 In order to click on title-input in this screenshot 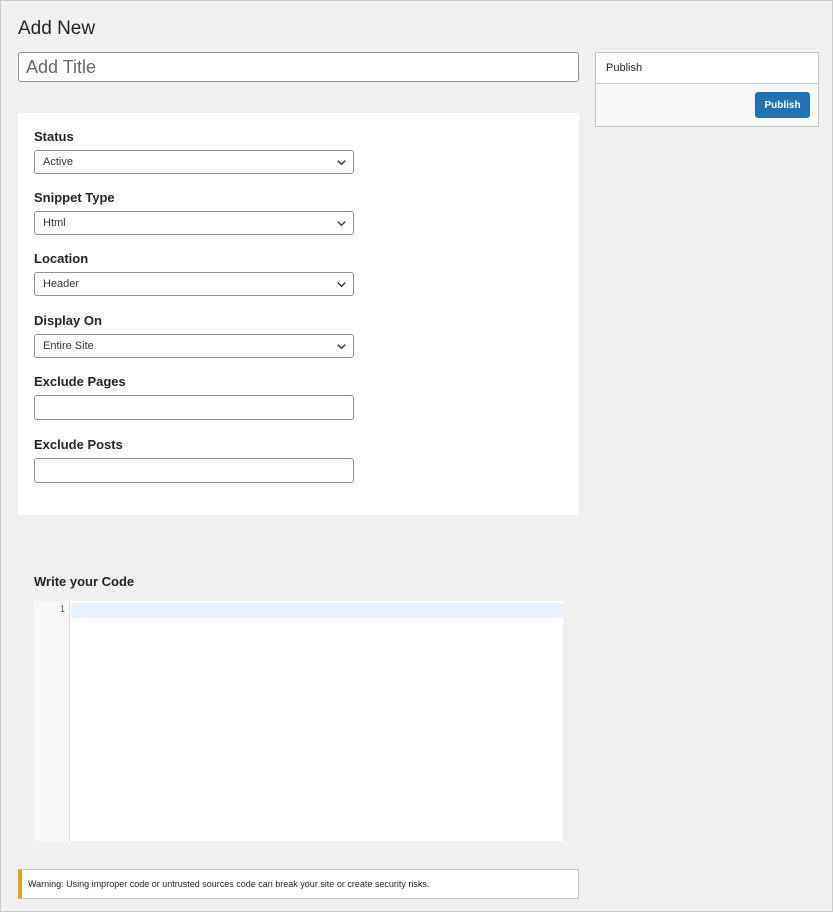, I will do `click(298, 67)`.